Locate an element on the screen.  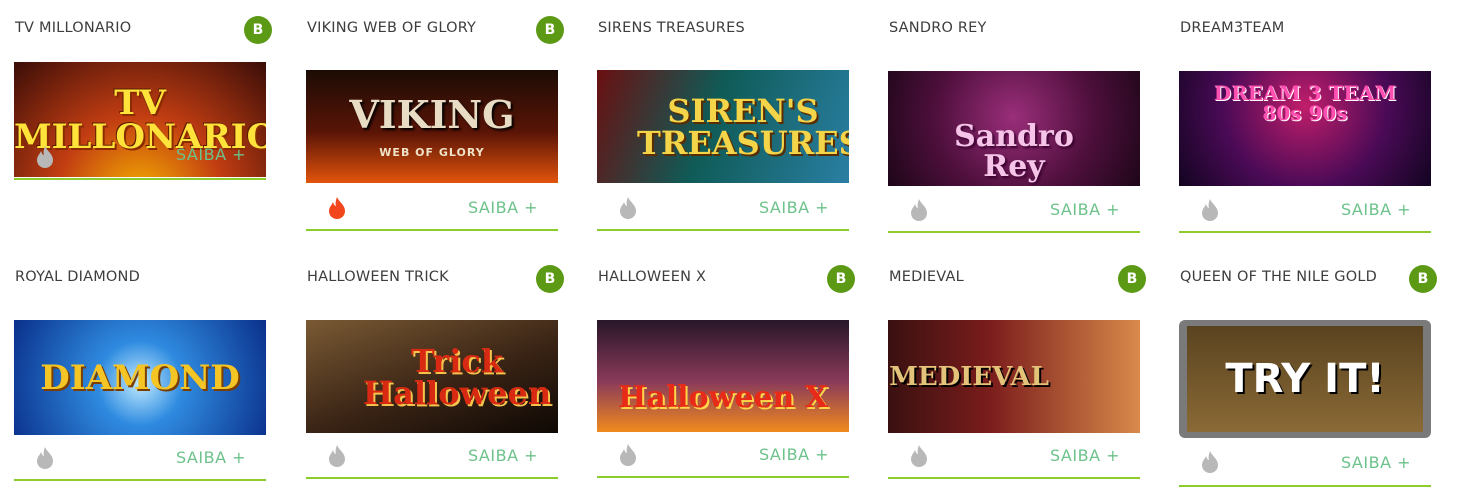
game-title: HALLOWEEN X is located at coordinates (652, 277).